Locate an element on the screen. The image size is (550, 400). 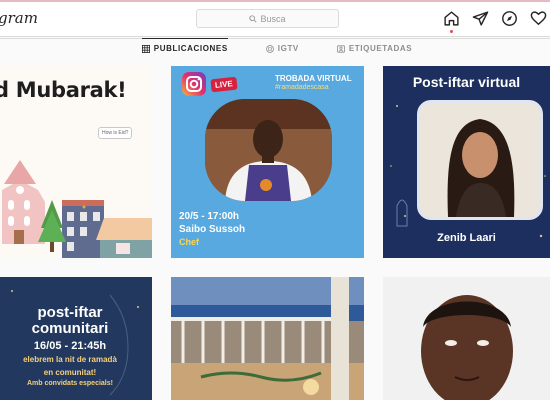
guest-name: Zenib Laari is located at coordinates (466, 238).